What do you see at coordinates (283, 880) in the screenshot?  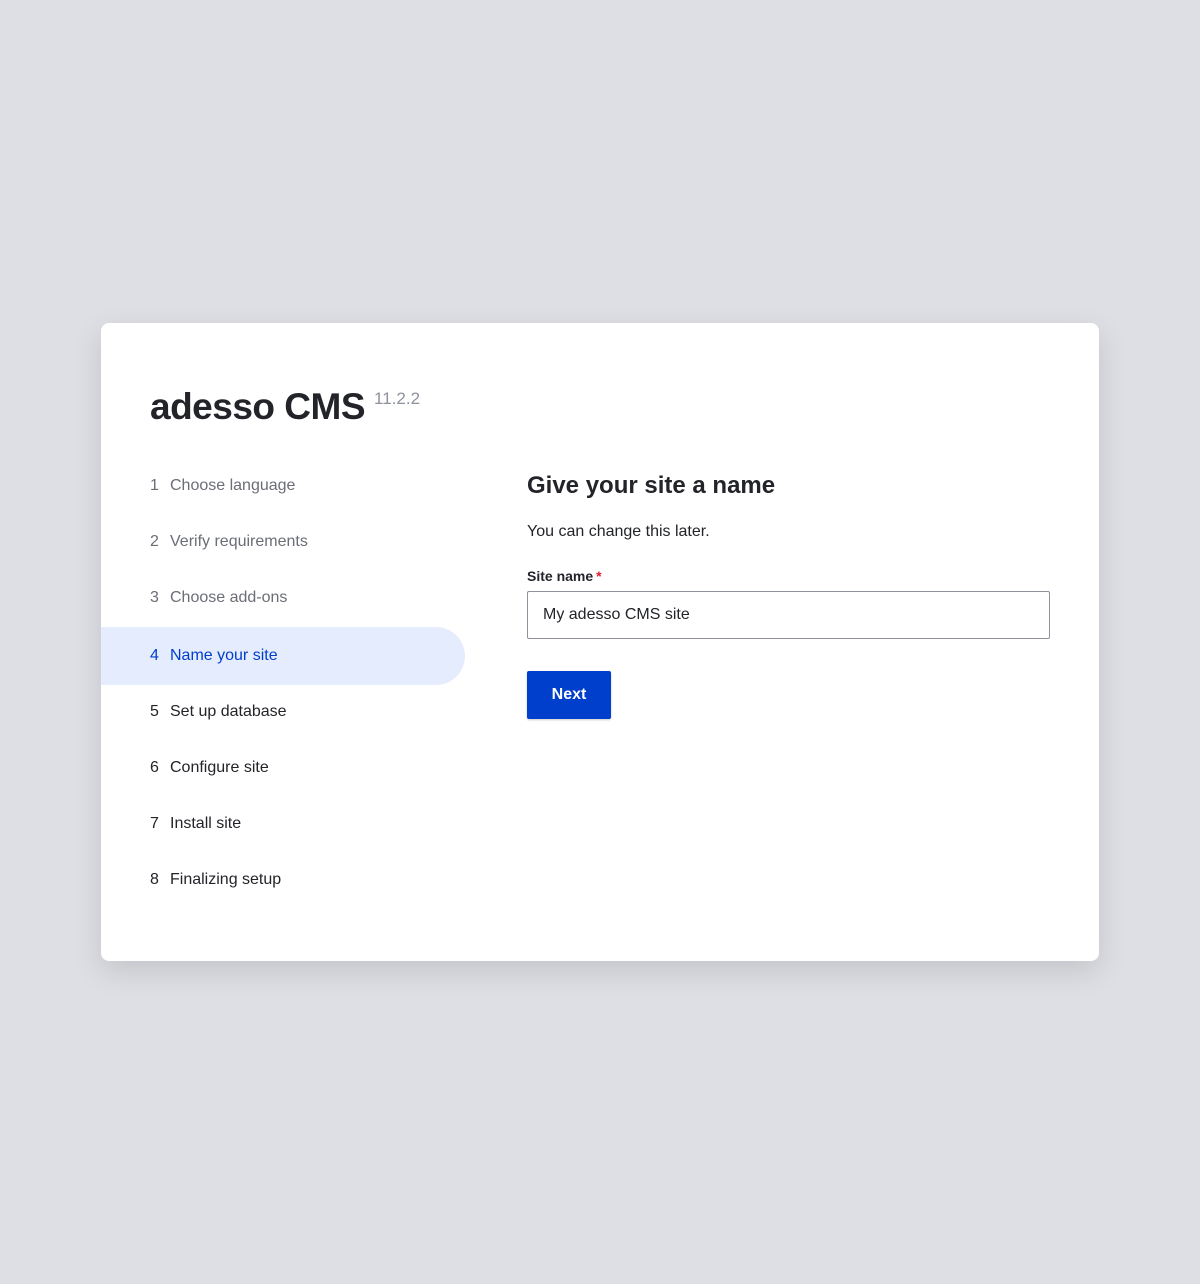 I see `step-finalizing-setup: 8 Finalizing setup` at bounding box center [283, 880].